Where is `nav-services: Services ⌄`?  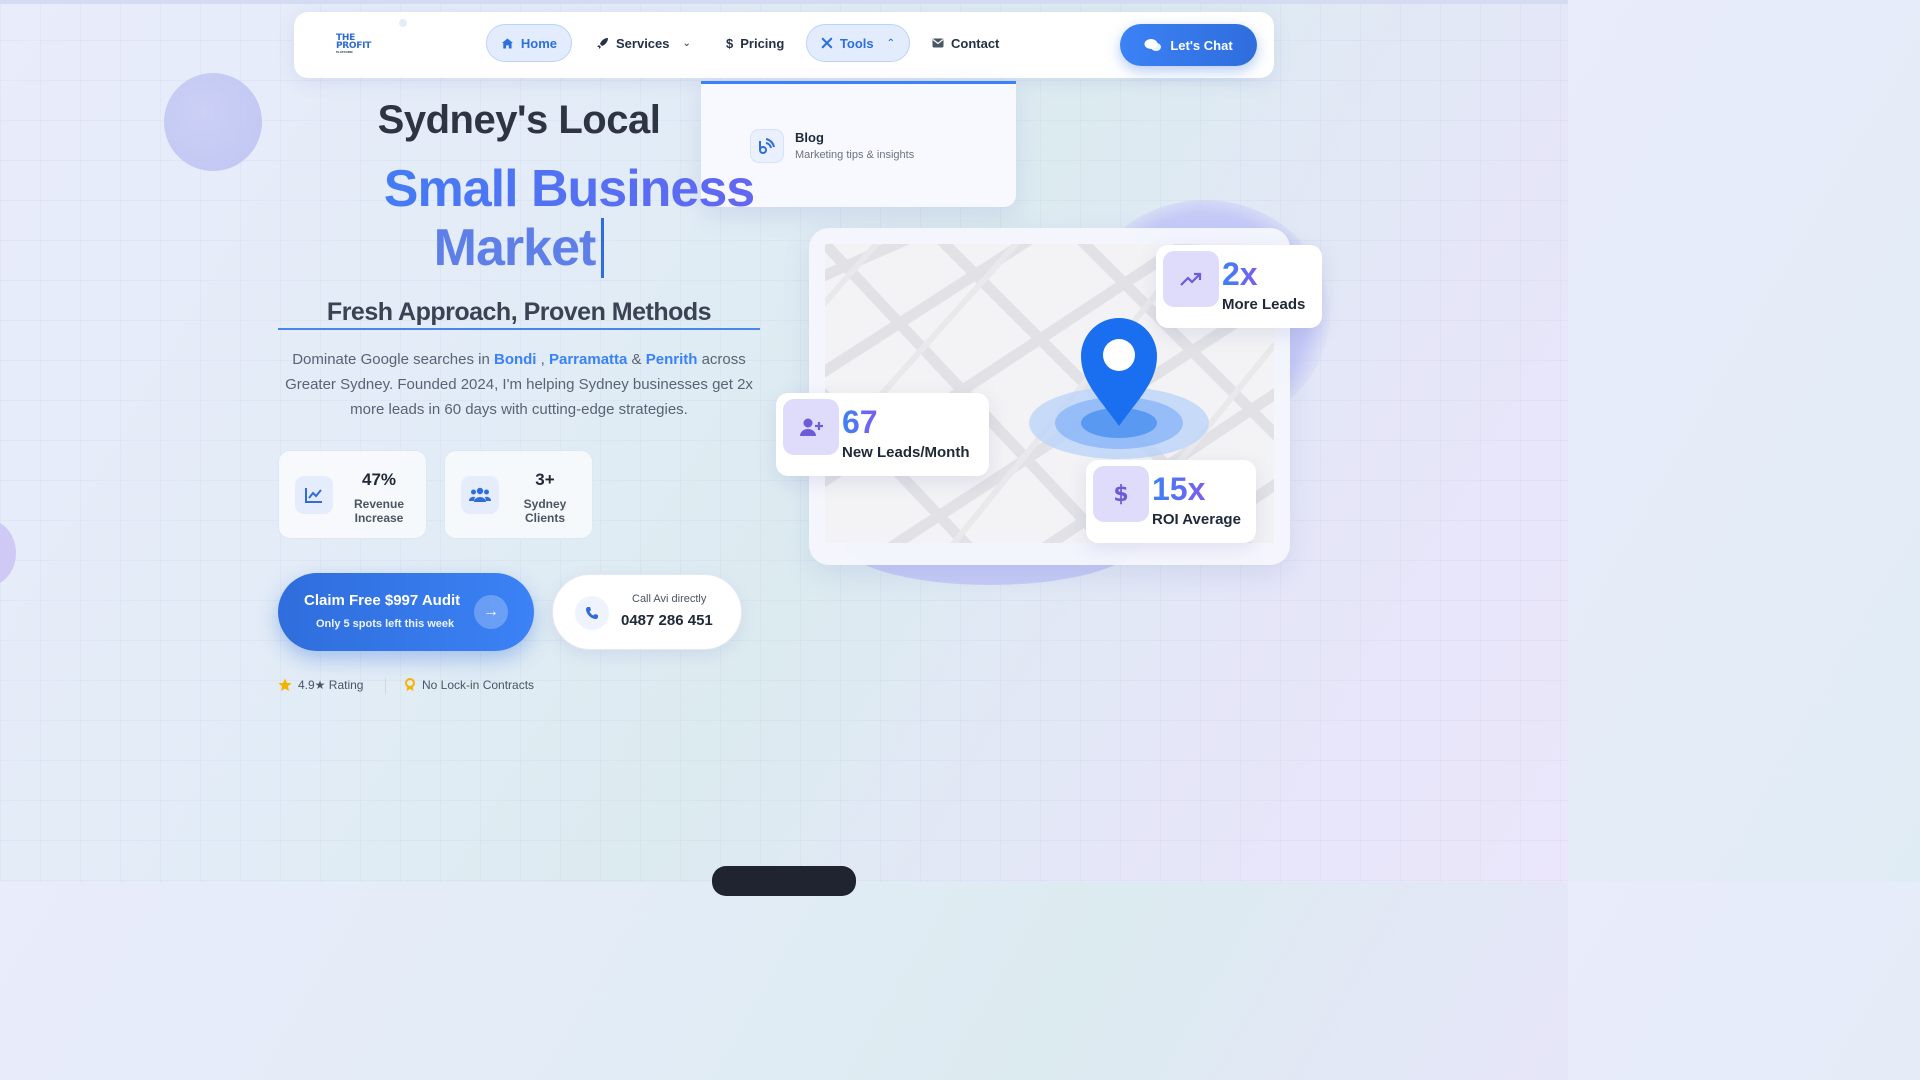
nav-services: Services ⌄ is located at coordinates (643, 43).